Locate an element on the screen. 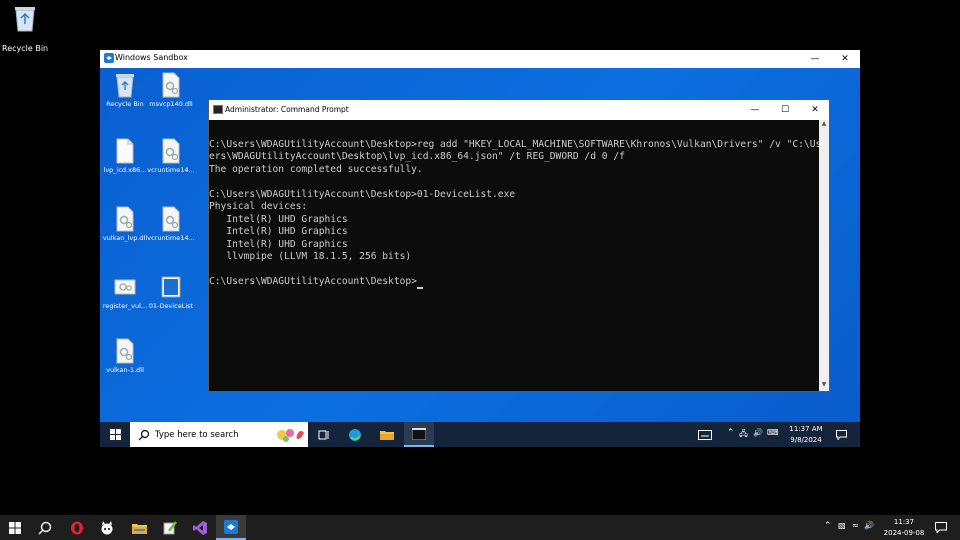 The image size is (960, 540). battery-icon: ▧ is located at coordinates (842, 525).